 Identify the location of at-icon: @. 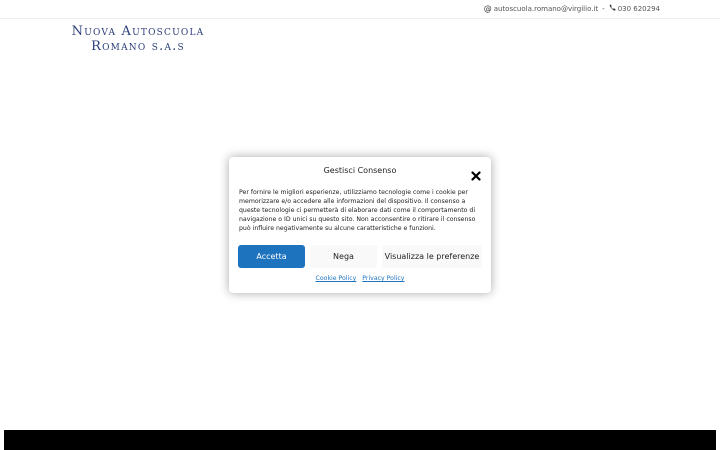
(487, 8).